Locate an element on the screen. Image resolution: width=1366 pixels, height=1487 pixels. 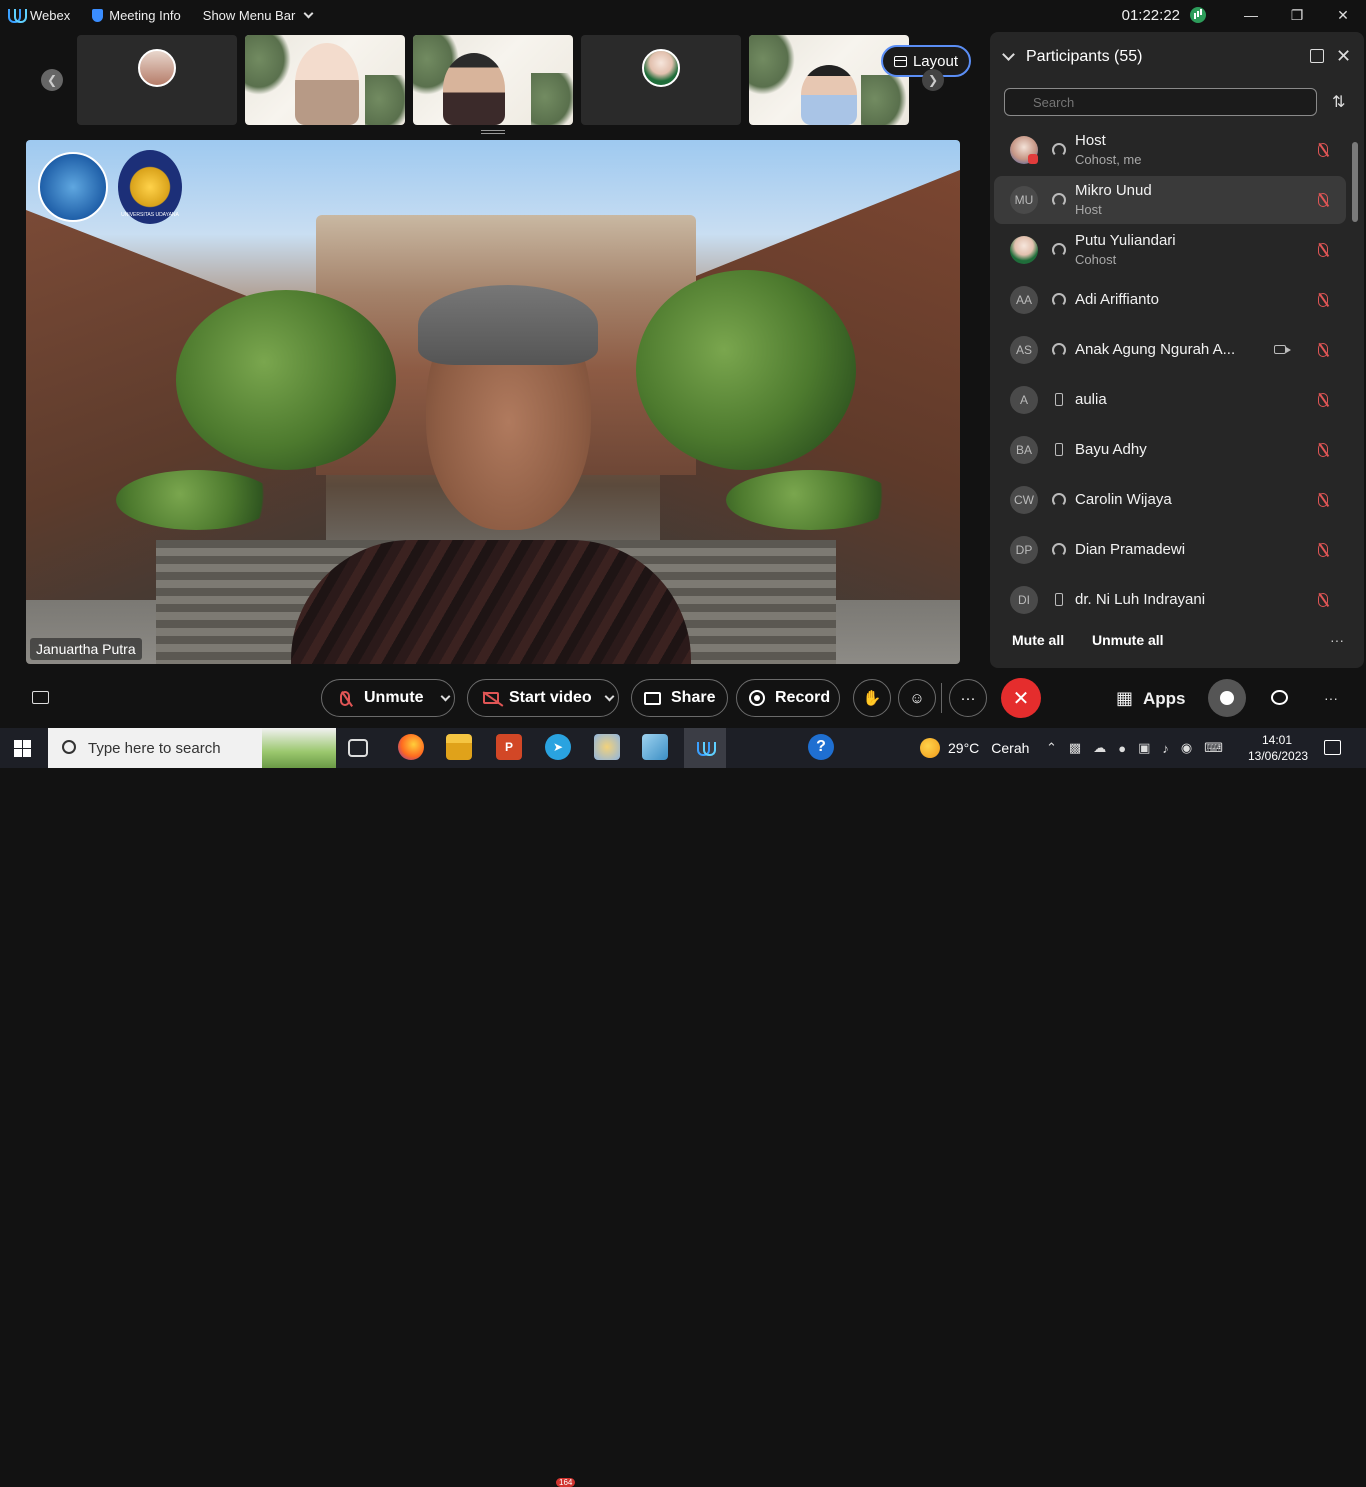
chat-icon is located at coordinates (1279, 697).